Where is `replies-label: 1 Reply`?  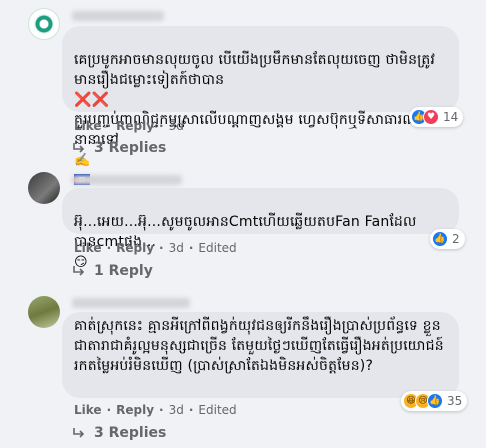
replies-label: 1 Reply is located at coordinates (123, 271).